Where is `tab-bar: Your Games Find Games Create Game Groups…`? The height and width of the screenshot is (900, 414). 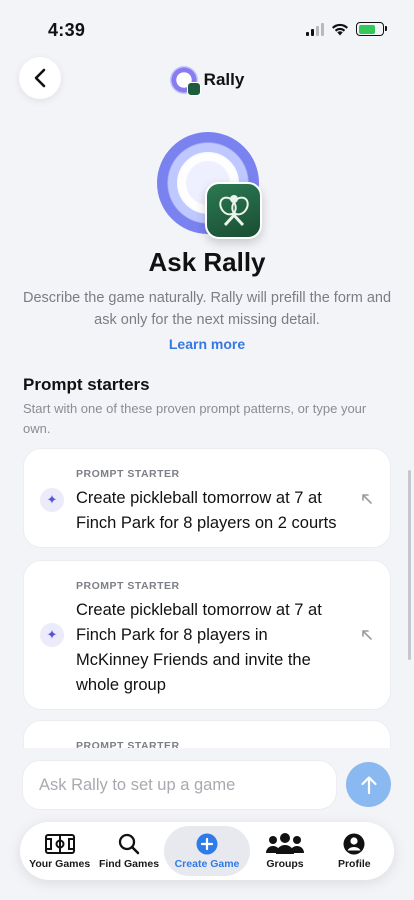
tab-bar: Your Games Find Games Create Game Groups… is located at coordinates (207, 851).